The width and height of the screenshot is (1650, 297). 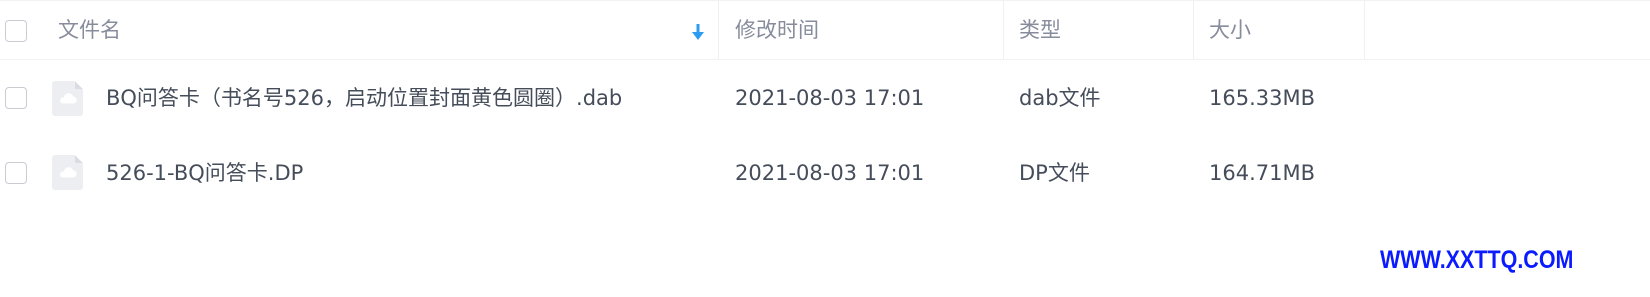 What do you see at coordinates (1060, 98) in the screenshot?
I see `file-type: dab文件` at bounding box center [1060, 98].